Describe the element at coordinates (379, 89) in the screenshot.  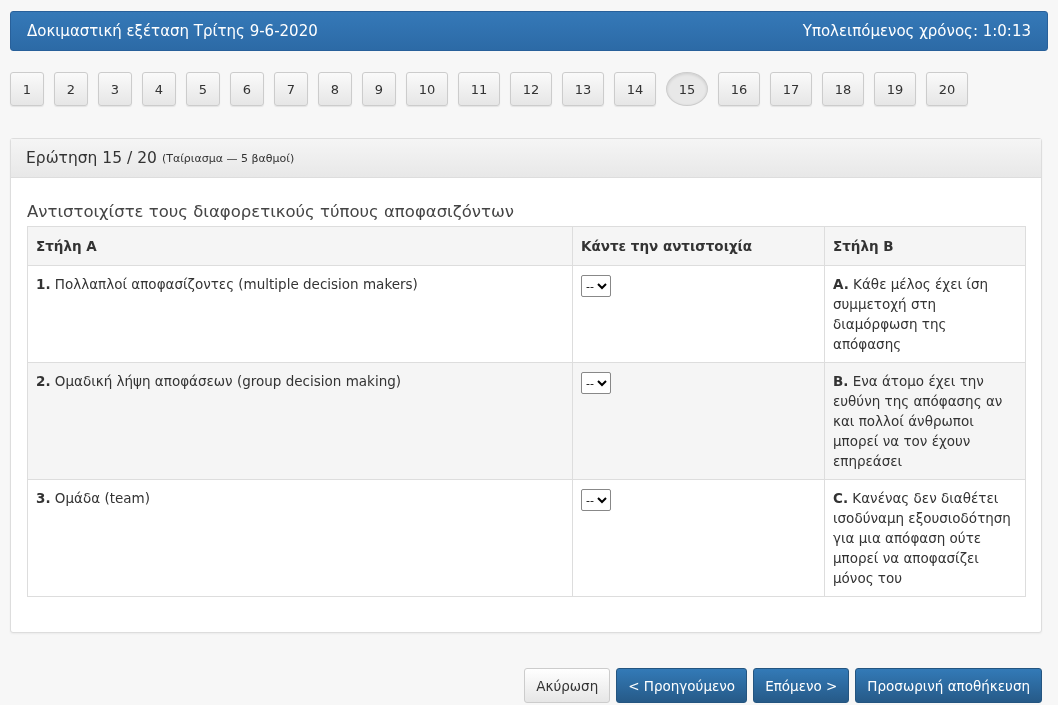
I see `question-number-button: 9` at that location.